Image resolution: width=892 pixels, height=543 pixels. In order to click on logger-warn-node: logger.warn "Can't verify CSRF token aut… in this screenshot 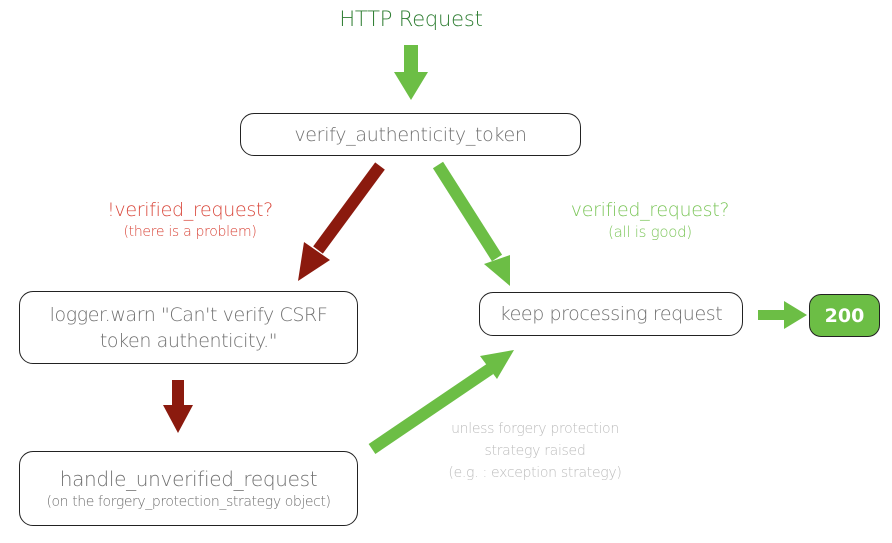, I will do `click(188, 327)`.